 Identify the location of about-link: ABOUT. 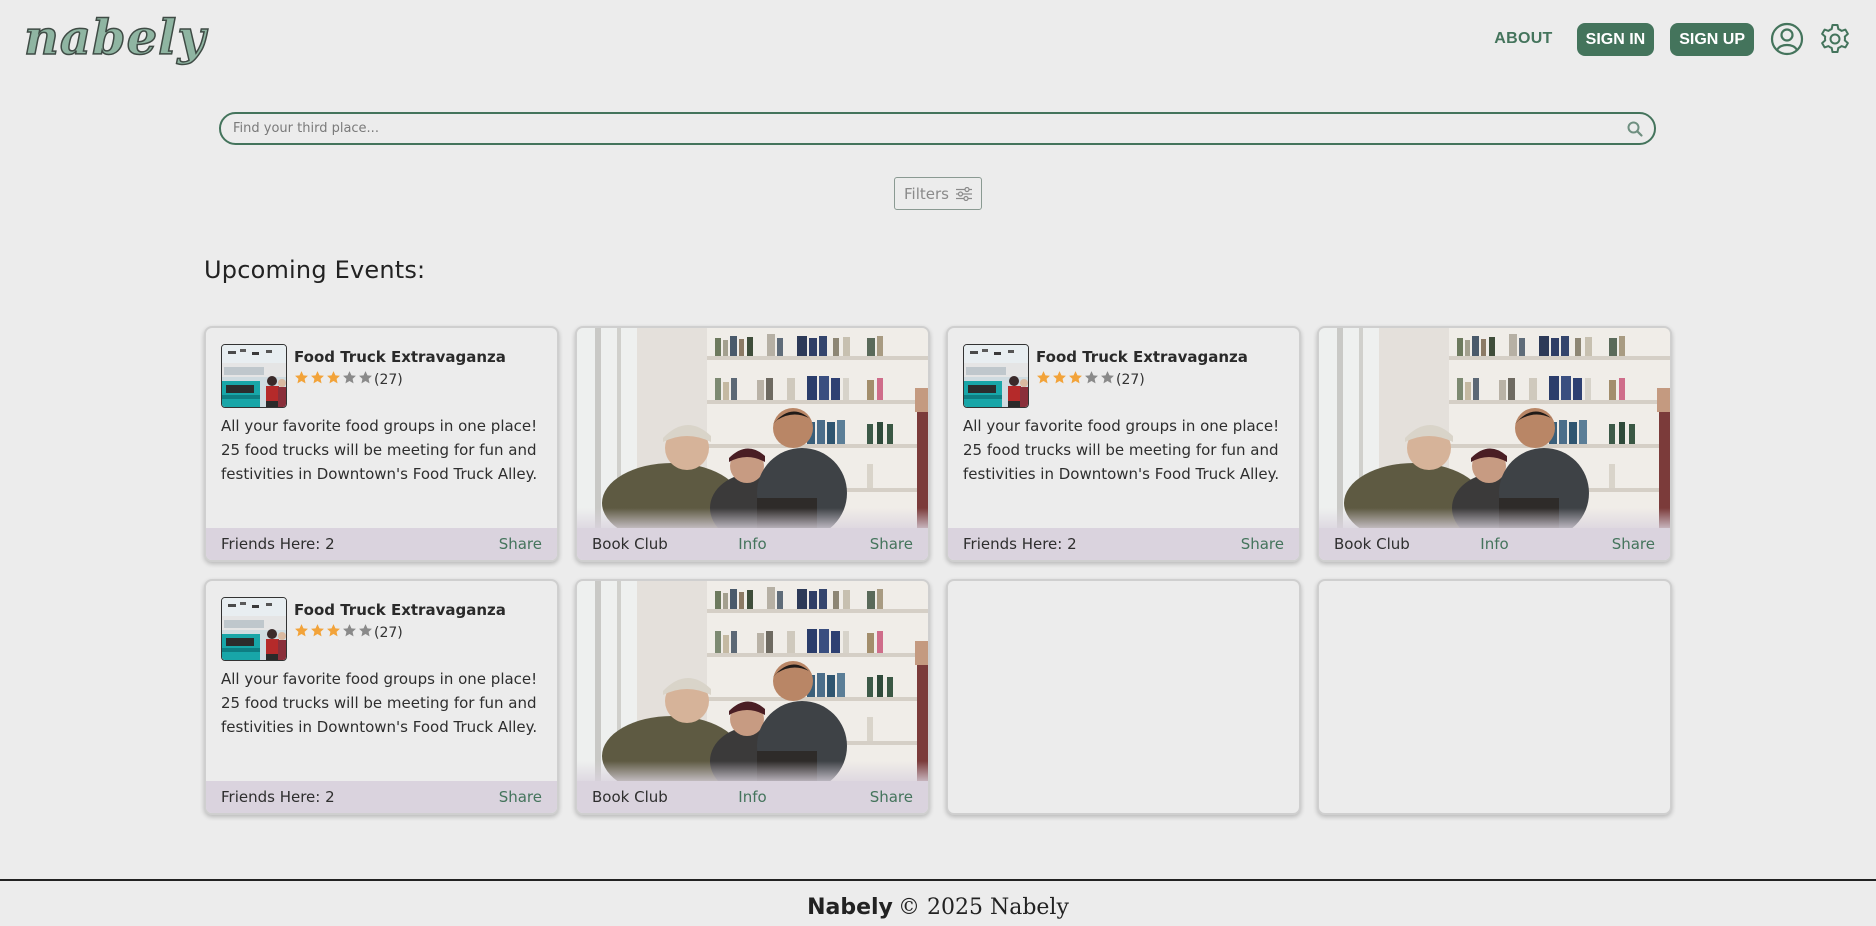
(1523, 39).